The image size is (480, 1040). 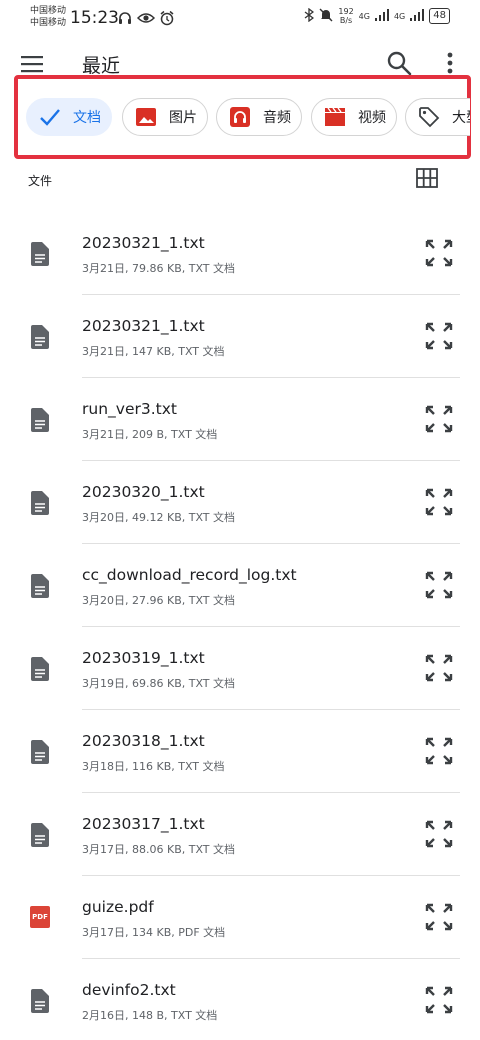 I want to click on file-name: guize.pdf, so click(x=118, y=907).